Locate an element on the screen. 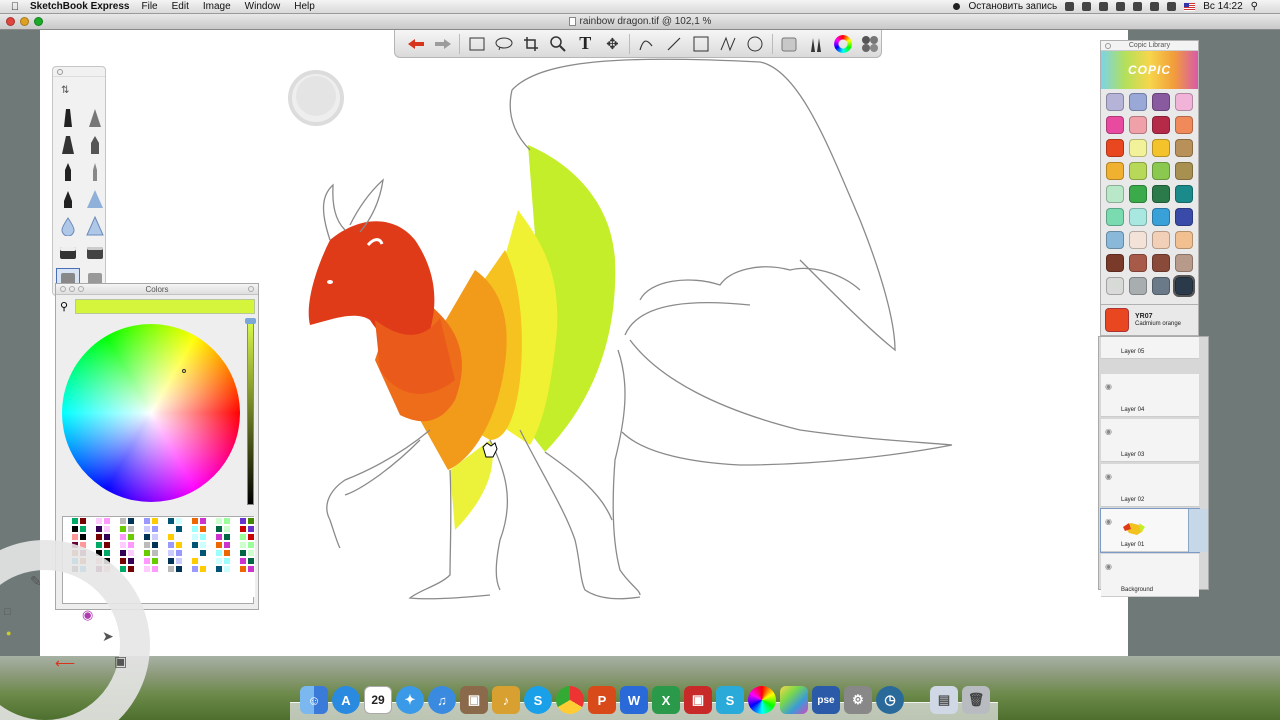  marker-brush-icon is located at coordinates (68, 145).